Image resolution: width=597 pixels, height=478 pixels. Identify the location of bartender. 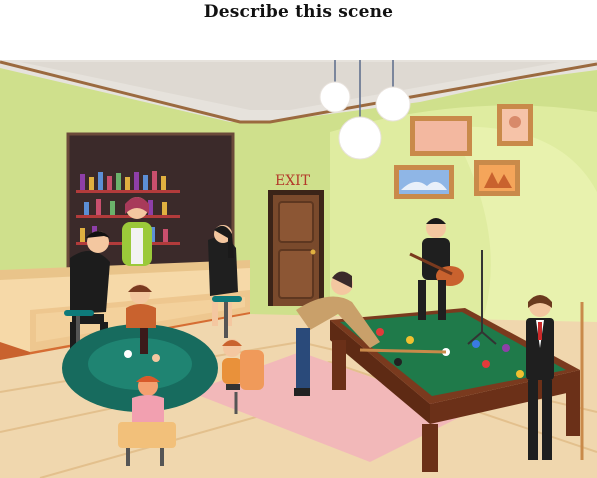
(137, 231).